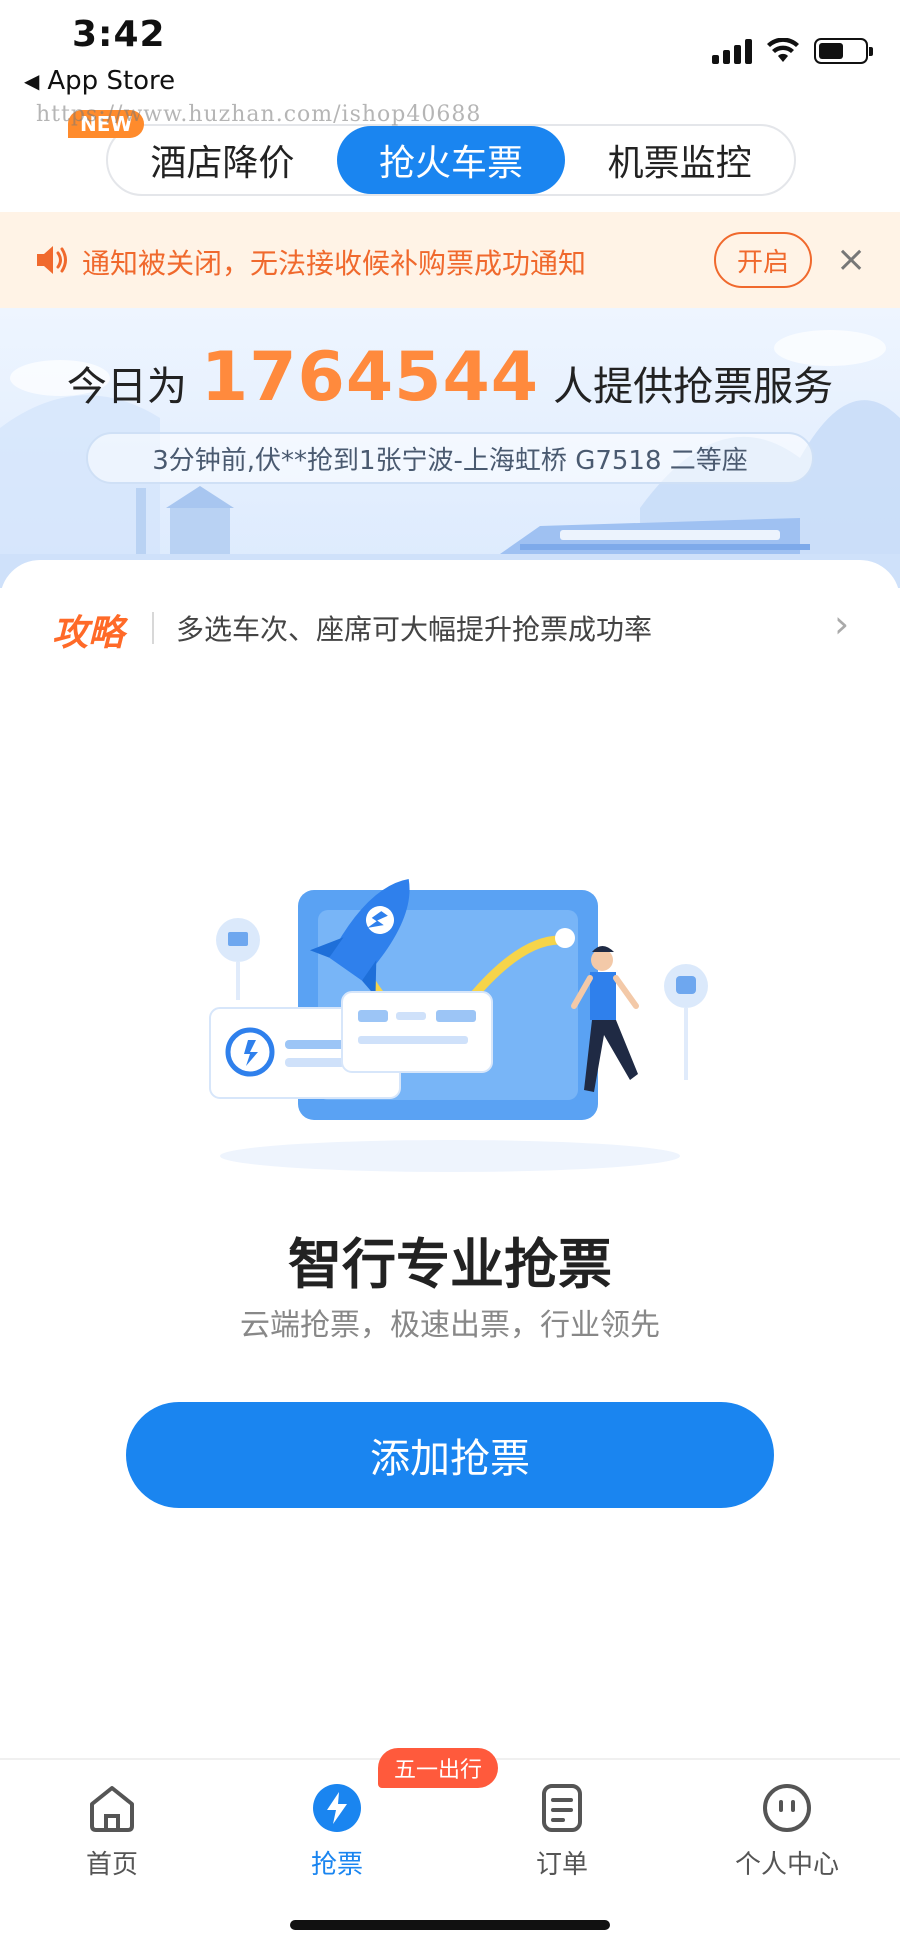  Describe the element at coordinates (693, 387) in the screenshot. I see `count-suffix: 人提供抢票服务` at that location.